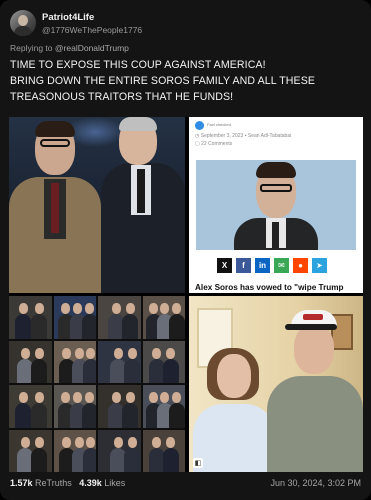  What do you see at coordinates (55, 208) in the screenshot?
I see `man-left-tie` at bounding box center [55, 208].